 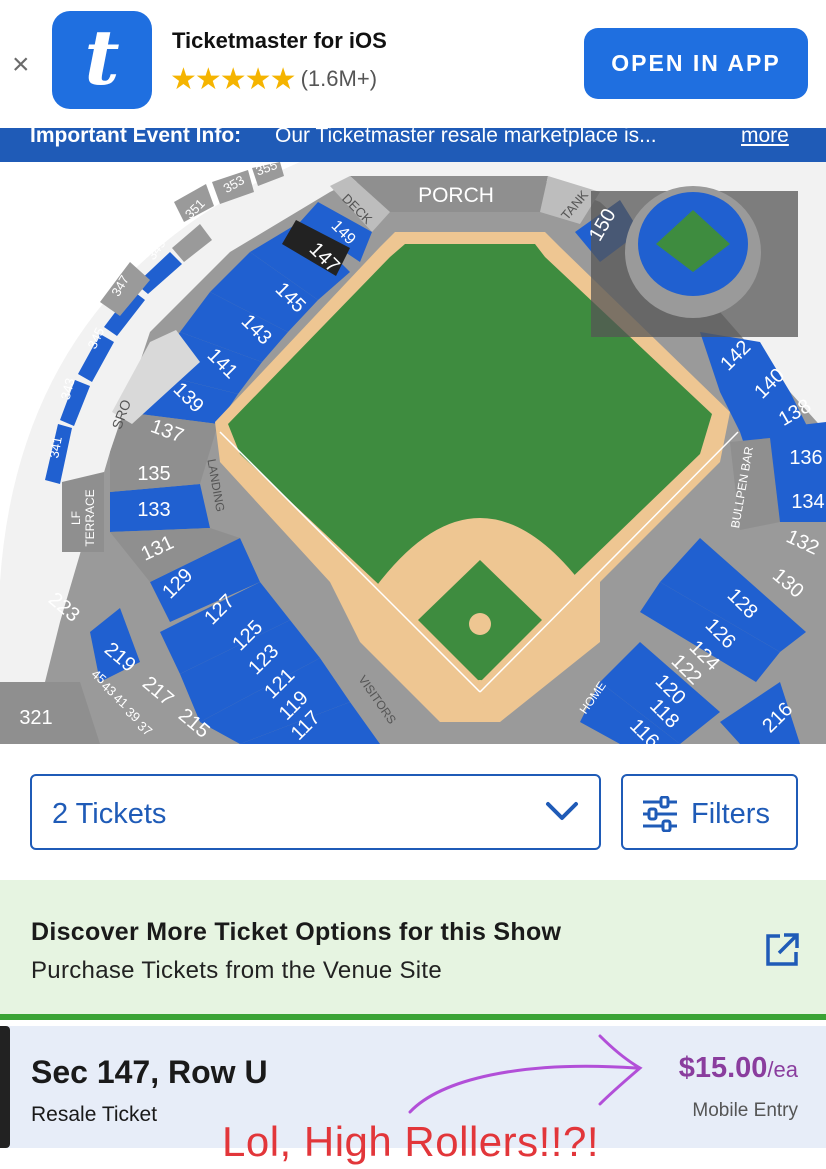 I want to click on svg-text: TERRACE, so click(x=90, y=517).